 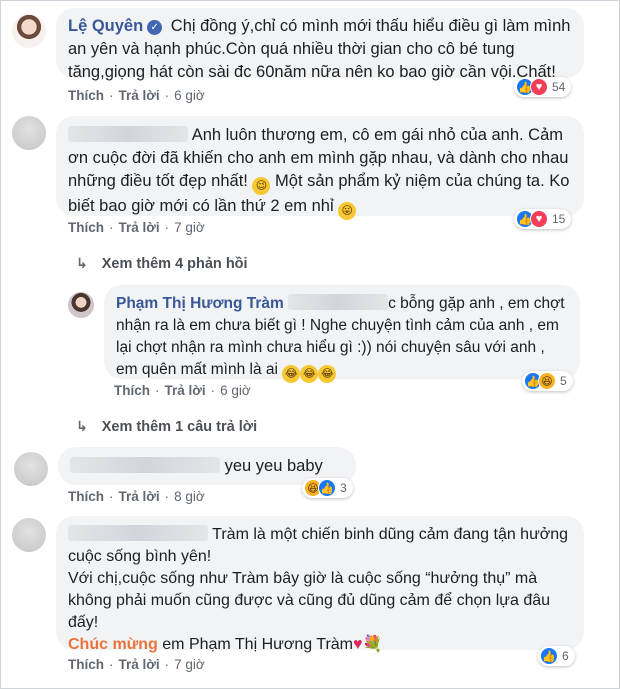 I want to click on reaction-count: 3, so click(x=343, y=488).